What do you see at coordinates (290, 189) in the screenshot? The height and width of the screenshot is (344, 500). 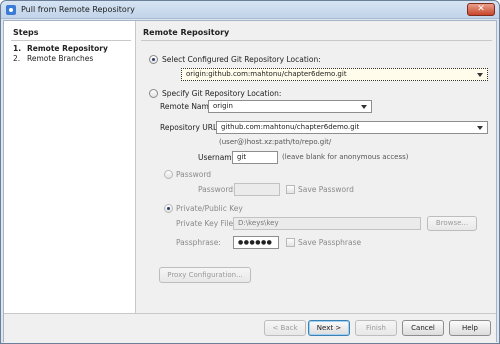 I see `save-password-checkbox` at bounding box center [290, 189].